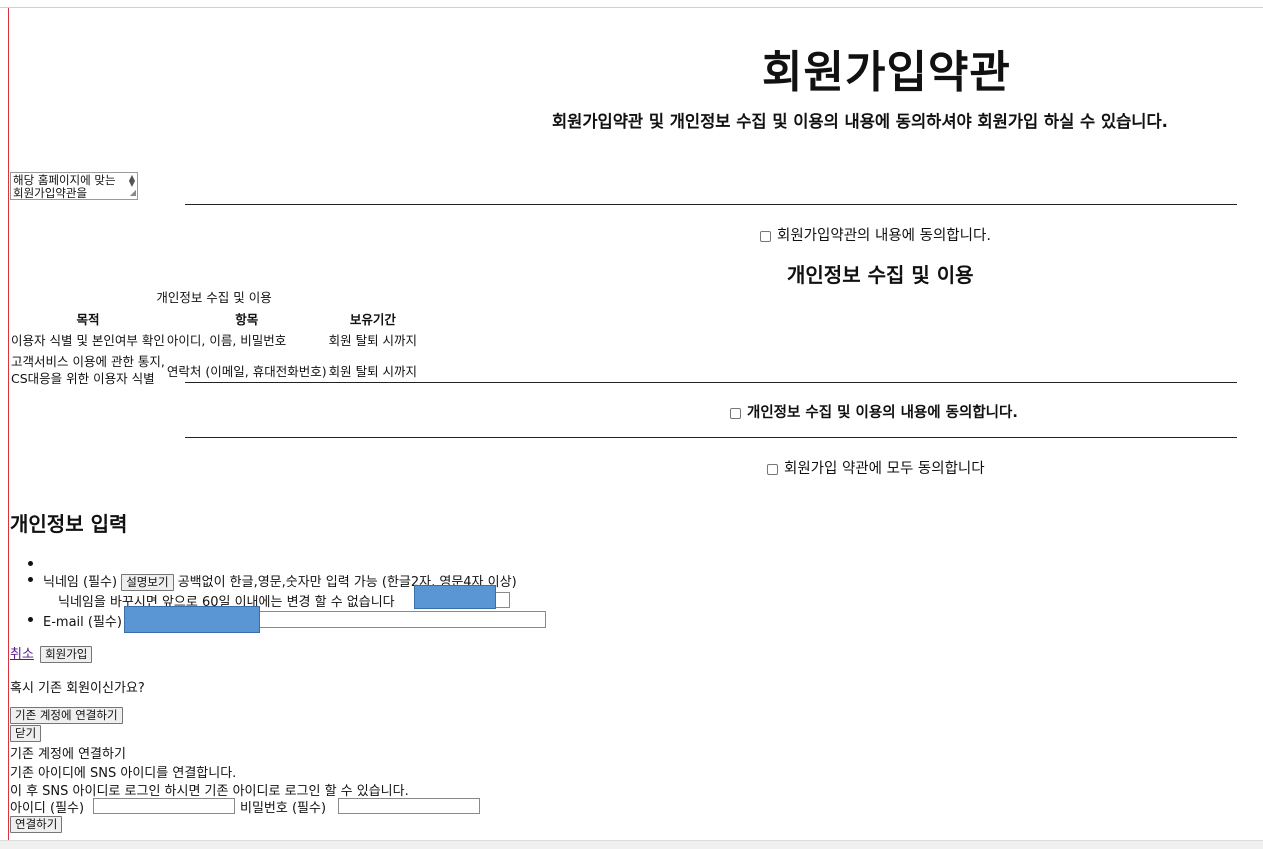  What do you see at coordinates (66, 654) in the screenshot?
I see `signup-button: 회원가입` at bounding box center [66, 654].